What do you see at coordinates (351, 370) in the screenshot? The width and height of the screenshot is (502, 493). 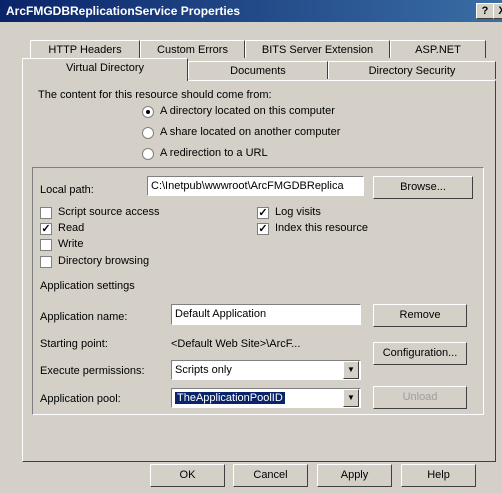 I see `execute-permissions-dropdown-icon: ▼` at bounding box center [351, 370].